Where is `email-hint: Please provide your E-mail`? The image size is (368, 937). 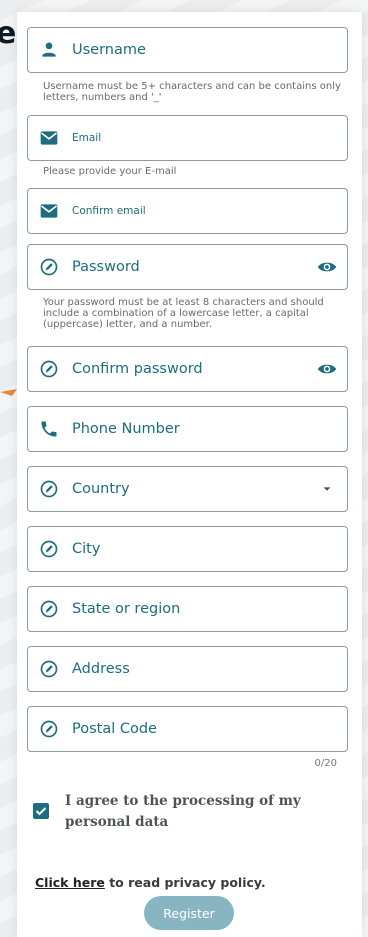
email-hint: Please provide your E-mail is located at coordinates (110, 171).